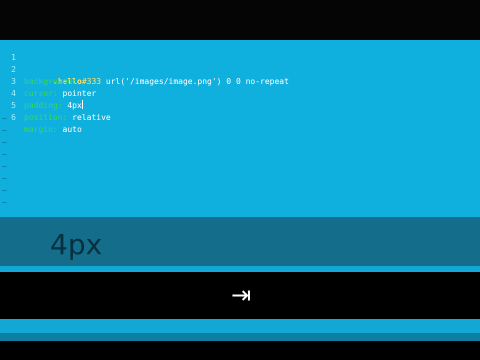 This screenshot has width=480, height=360. I want to click on code-text: cursor: pointer, so click(60, 94).